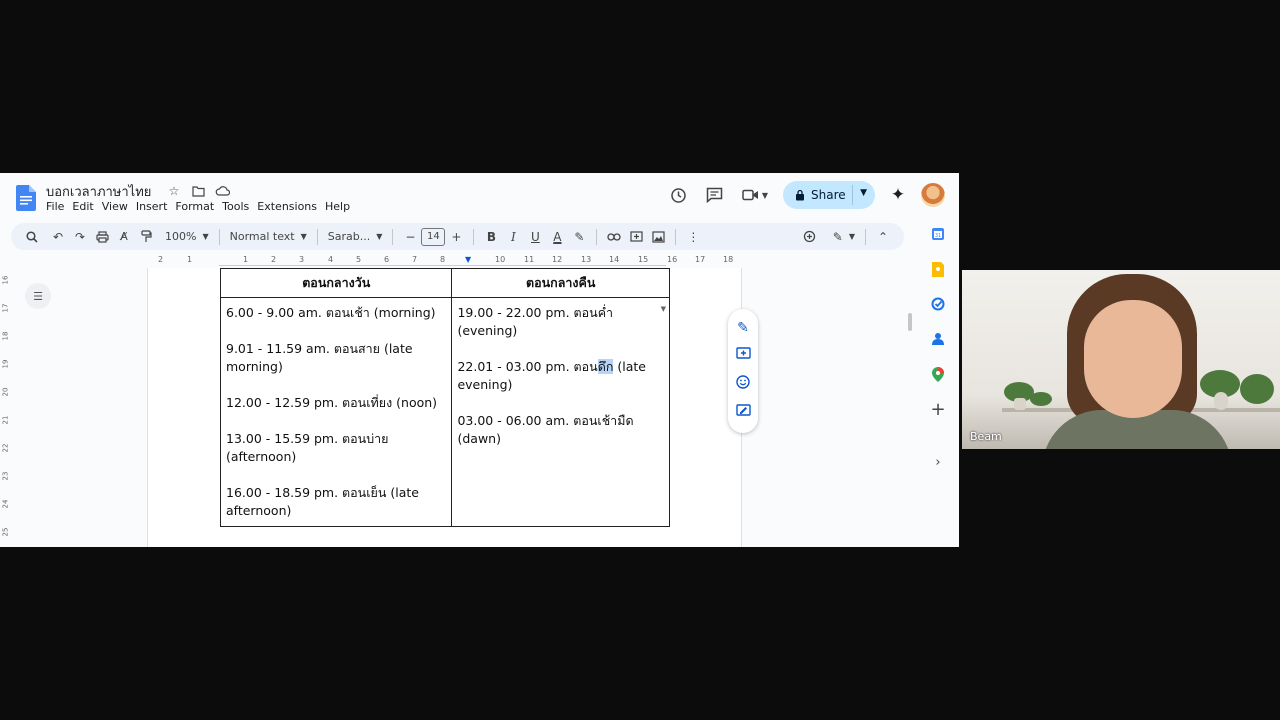  I want to click on tasks-icon, so click(938, 304).